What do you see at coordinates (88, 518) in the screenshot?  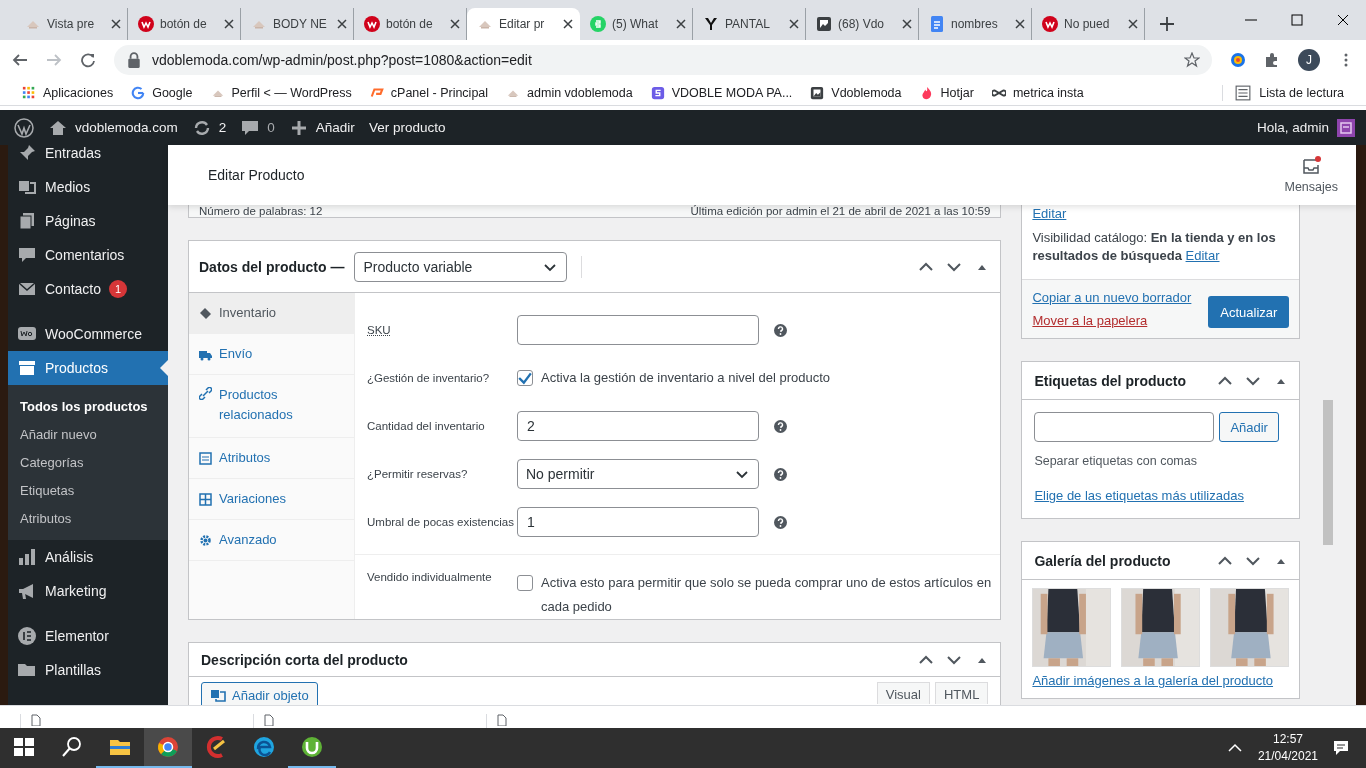 I see `submenu-item: Atributos` at bounding box center [88, 518].